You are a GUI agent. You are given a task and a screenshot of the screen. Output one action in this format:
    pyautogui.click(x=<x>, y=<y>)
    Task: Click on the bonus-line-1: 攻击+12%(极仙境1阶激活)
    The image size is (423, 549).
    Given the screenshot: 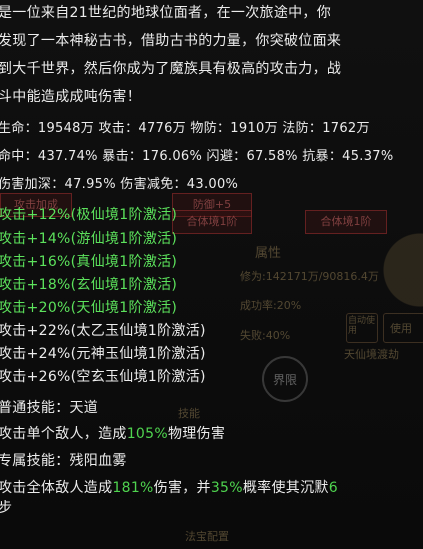 What is the action you would take?
    pyautogui.click(x=89, y=215)
    